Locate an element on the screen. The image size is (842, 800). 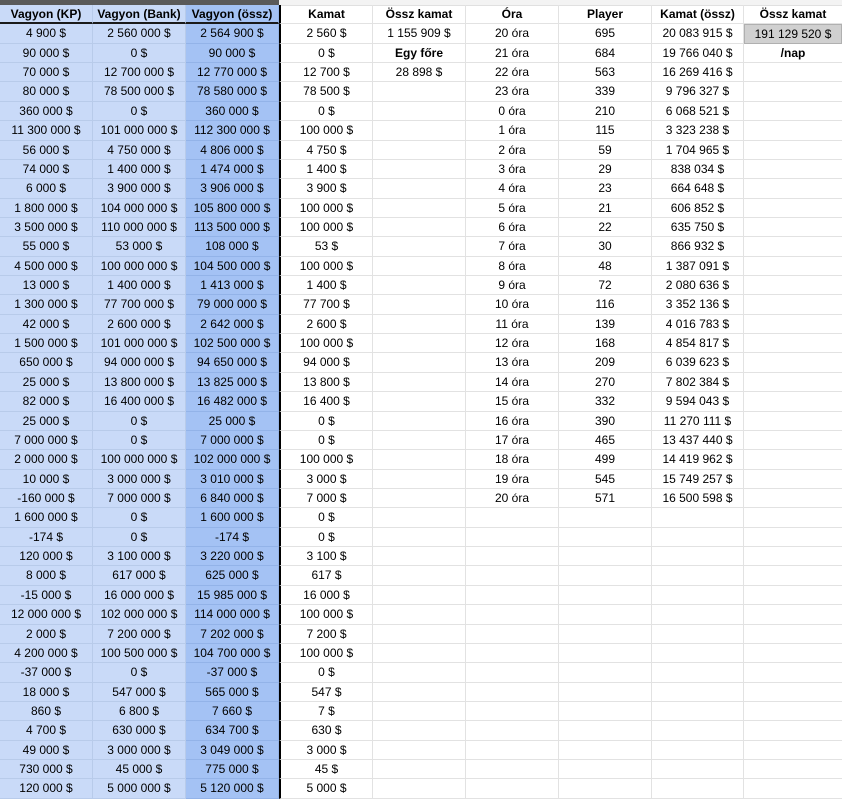
cell-vagyon-ossz: 15 985 000 $ is located at coordinates (232, 595).